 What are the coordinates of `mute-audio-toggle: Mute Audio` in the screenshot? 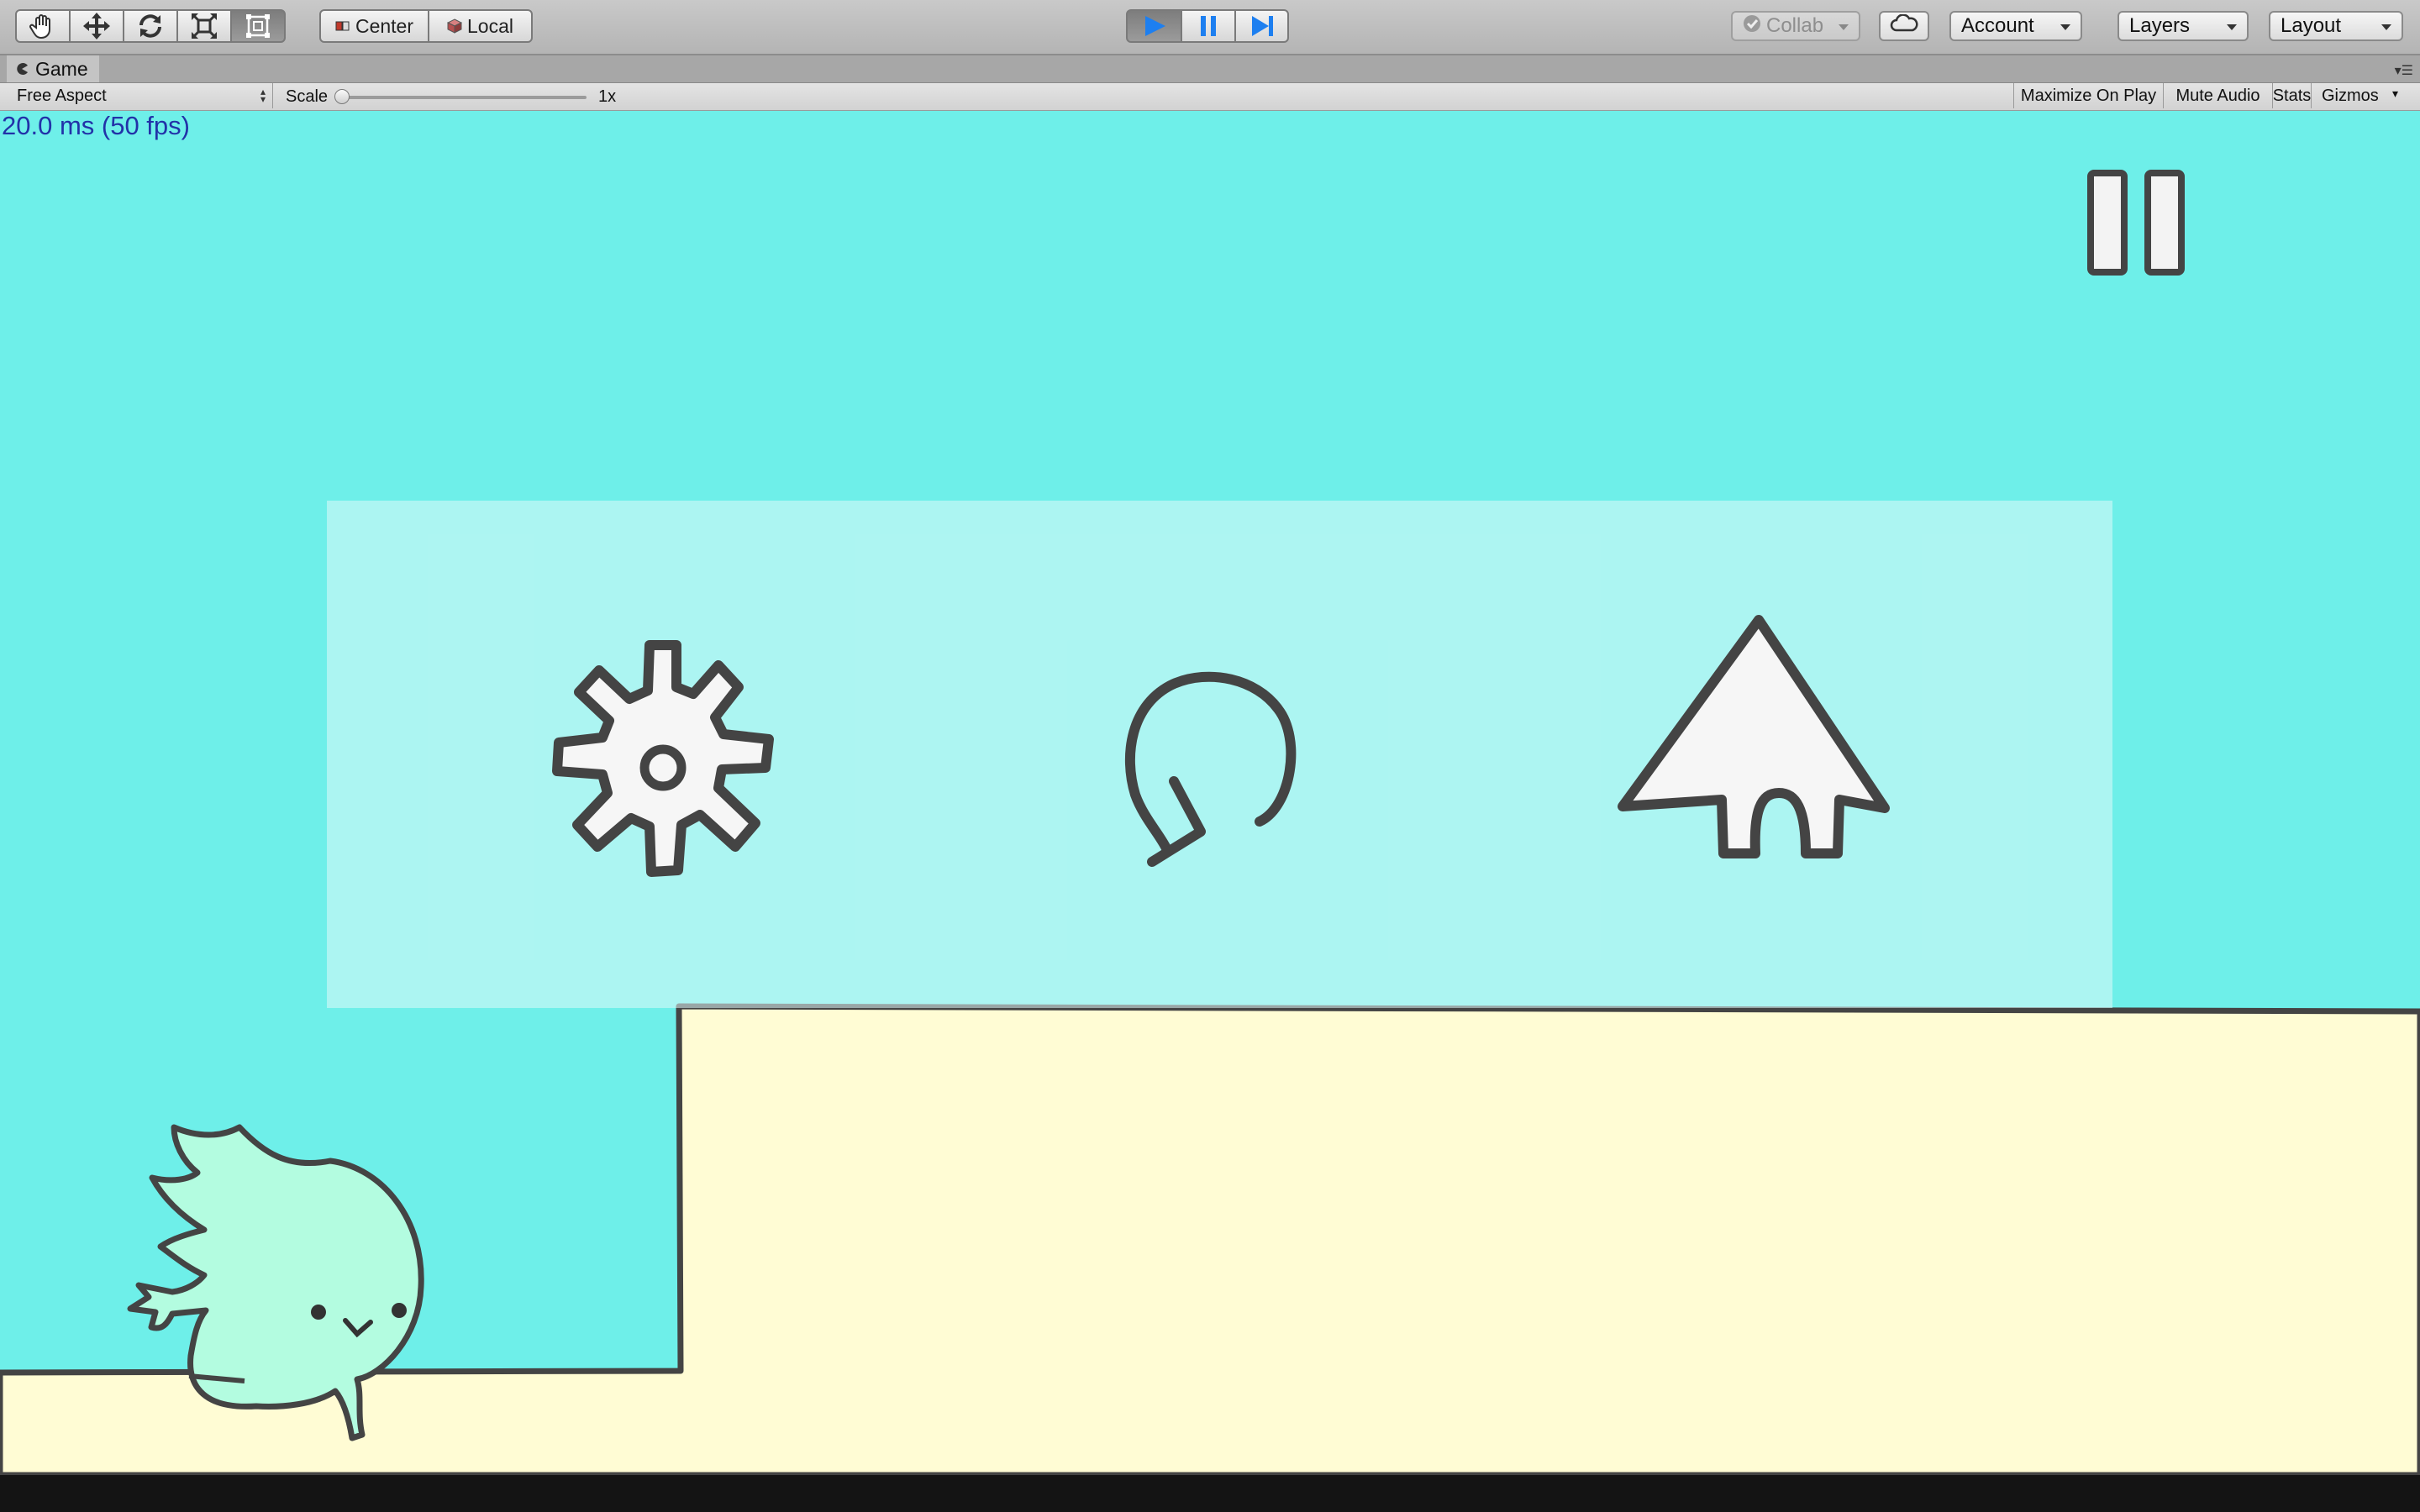 It's located at (2217, 95).